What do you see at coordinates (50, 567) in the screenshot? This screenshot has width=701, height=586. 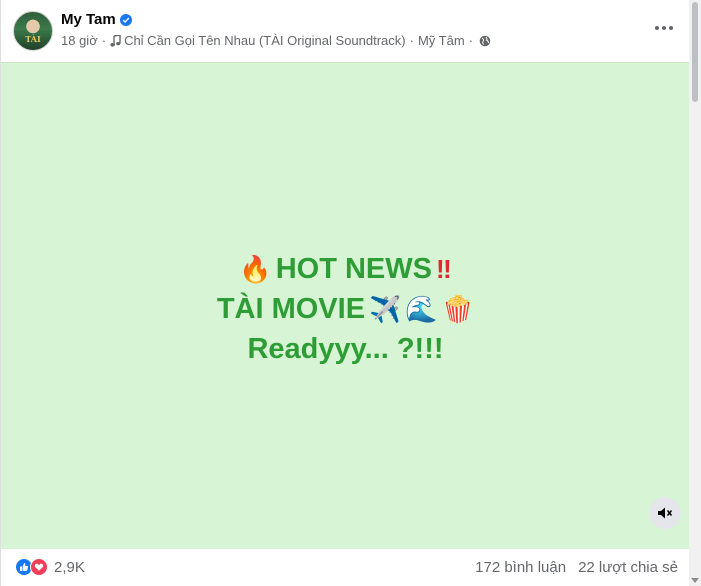 I see `reactions-summary: 2,9K` at bounding box center [50, 567].